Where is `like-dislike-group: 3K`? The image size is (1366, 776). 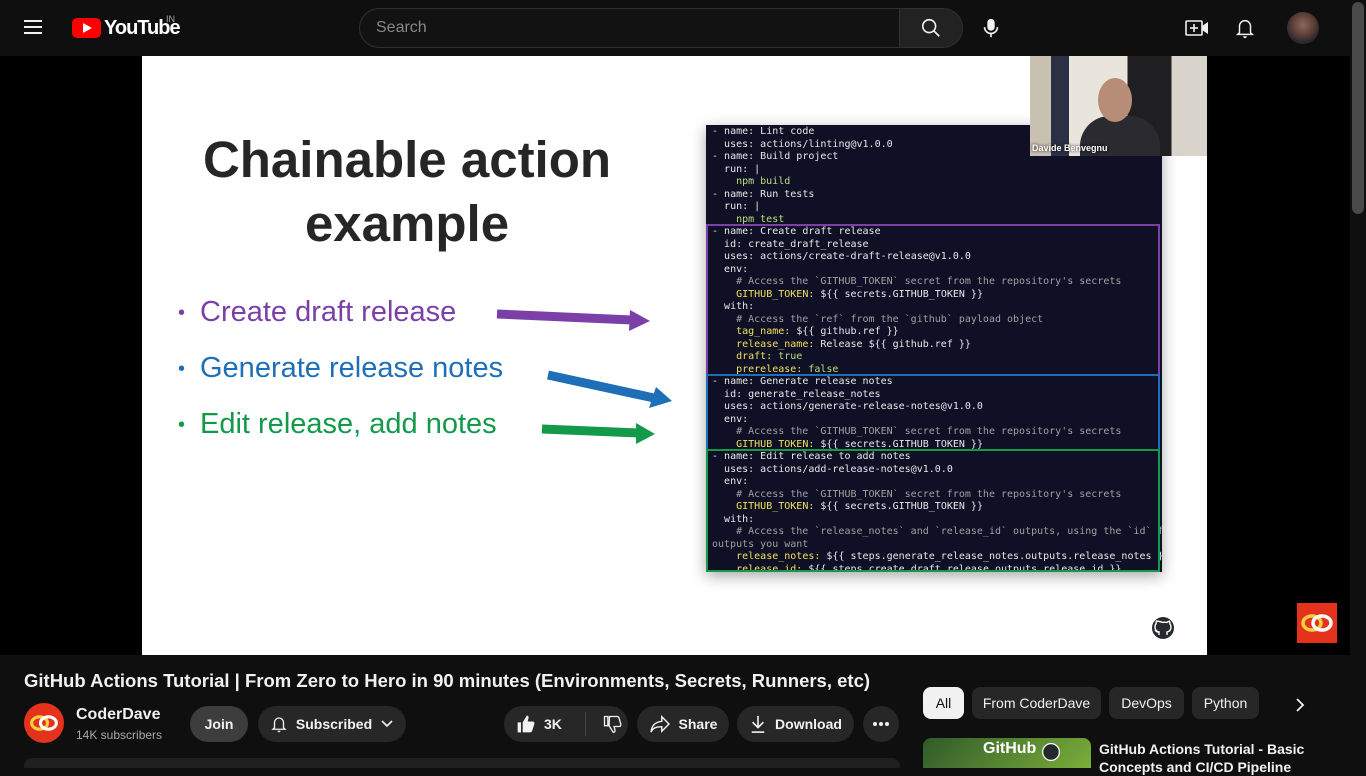 like-dislike-group: 3K is located at coordinates (566, 724).